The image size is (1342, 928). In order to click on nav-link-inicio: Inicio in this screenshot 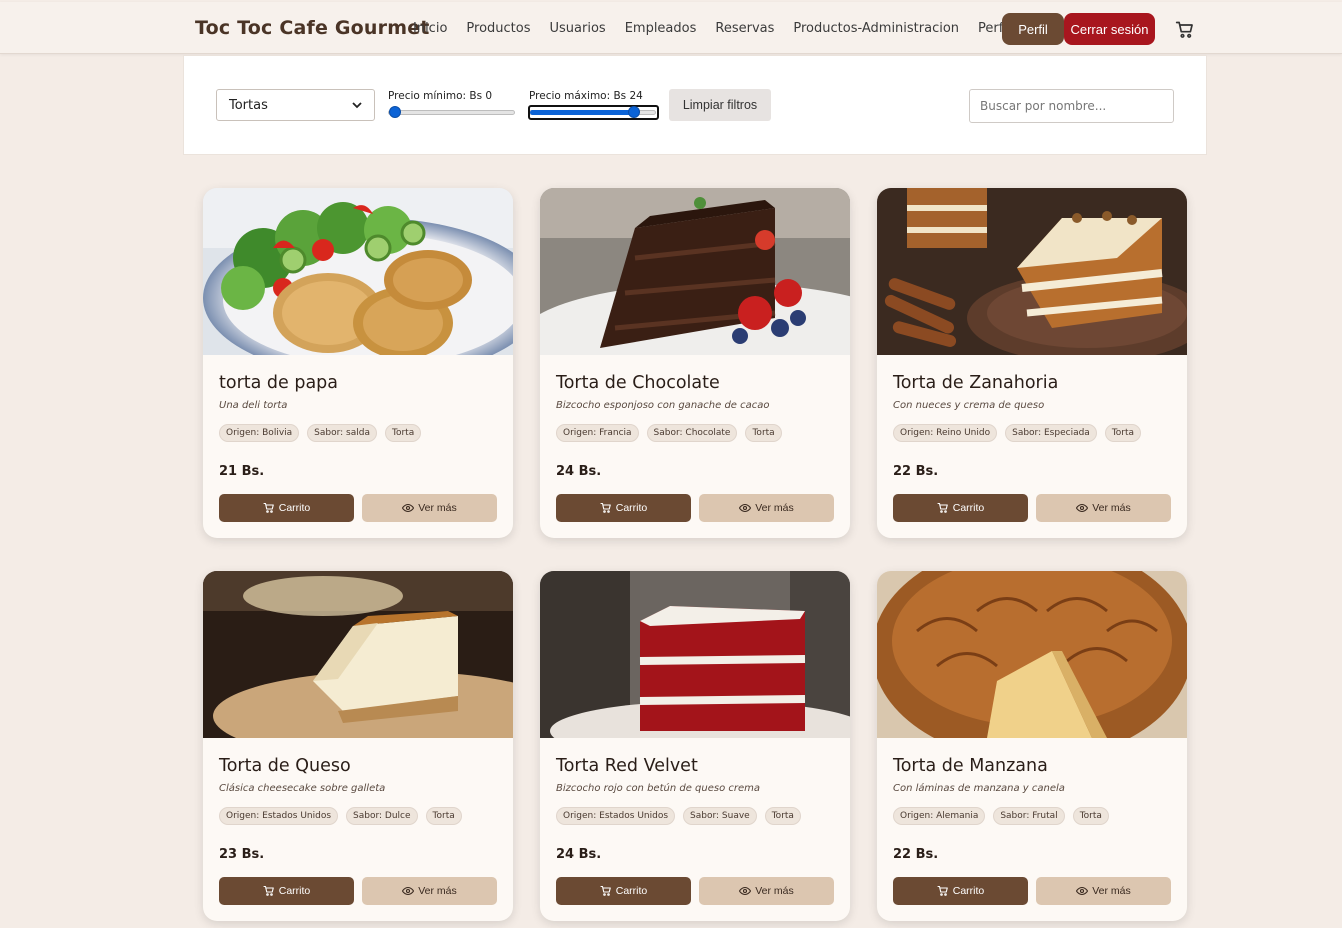, I will do `click(430, 28)`.